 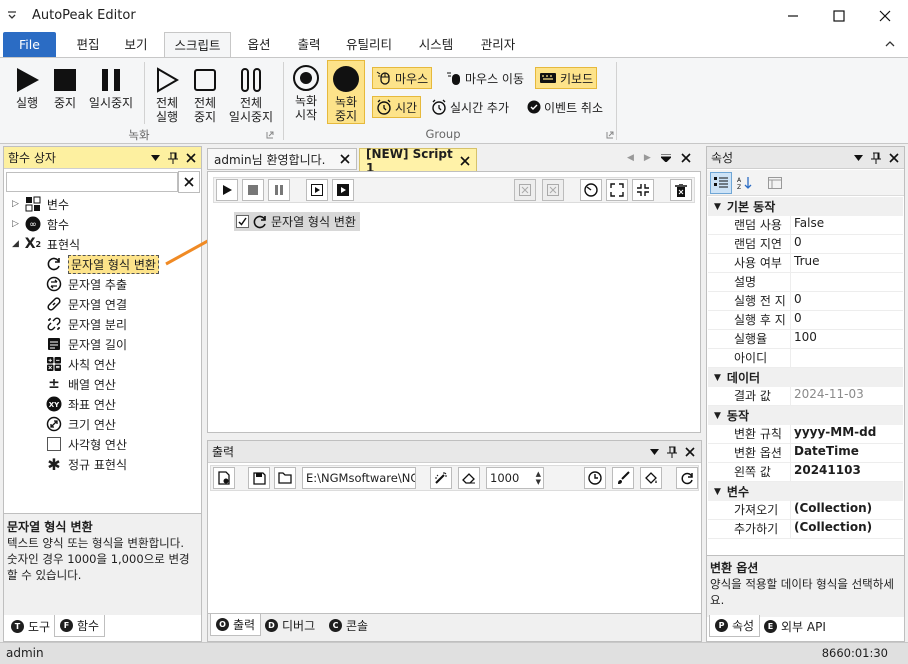 What do you see at coordinates (454, 553) in the screenshot?
I see `output-log-area` at bounding box center [454, 553].